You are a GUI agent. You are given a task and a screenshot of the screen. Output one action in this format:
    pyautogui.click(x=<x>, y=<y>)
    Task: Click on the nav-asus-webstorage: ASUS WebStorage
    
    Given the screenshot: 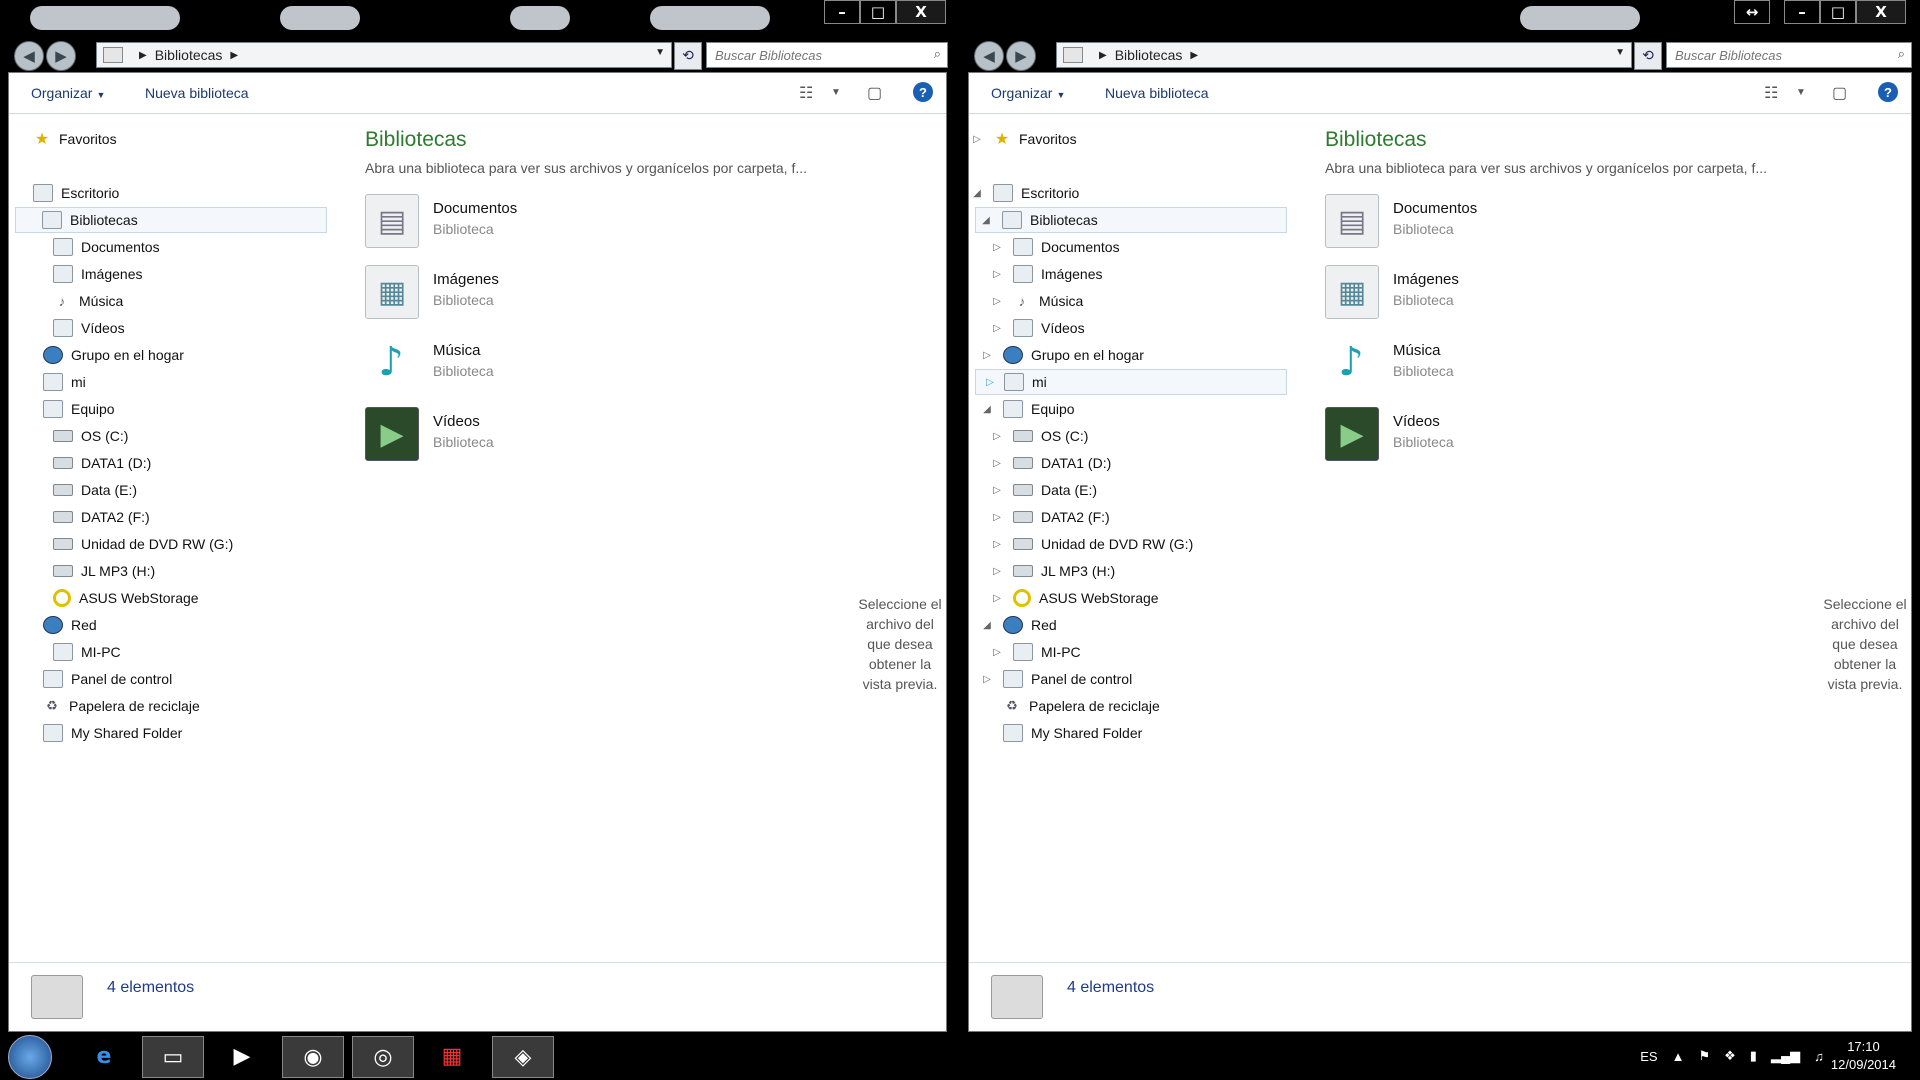 What is the action you would take?
    pyautogui.click(x=126, y=598)
    